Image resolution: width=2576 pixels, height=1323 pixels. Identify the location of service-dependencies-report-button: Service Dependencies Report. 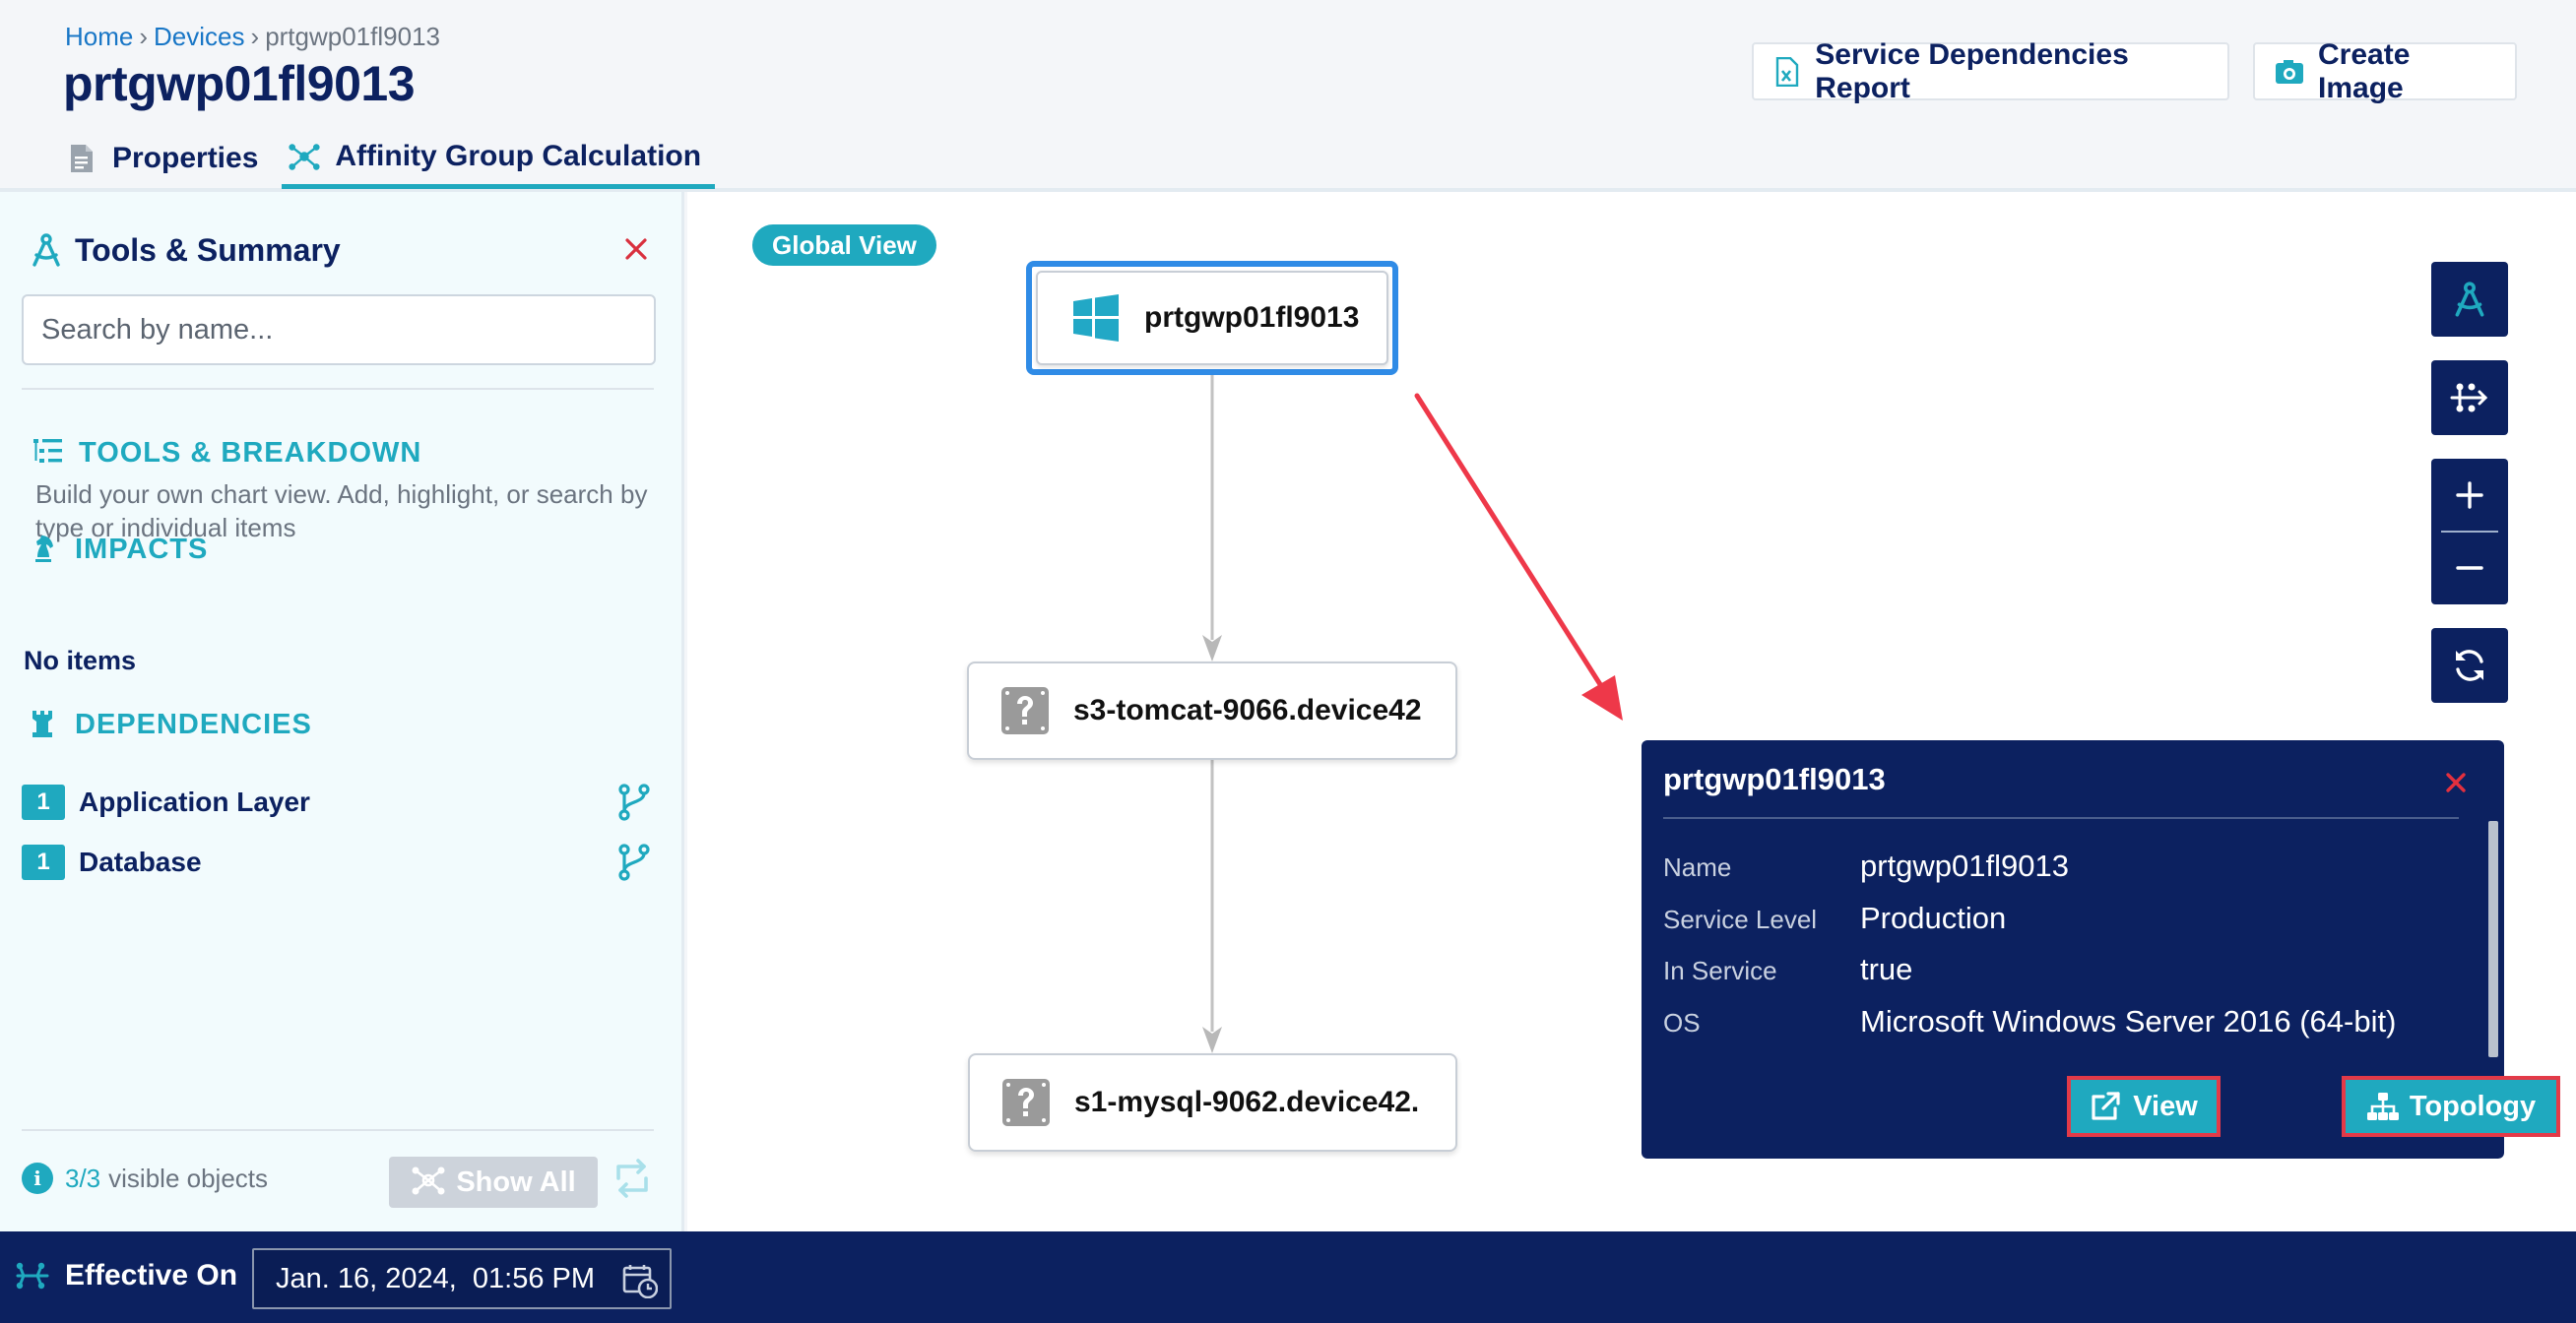
(1990, 71).